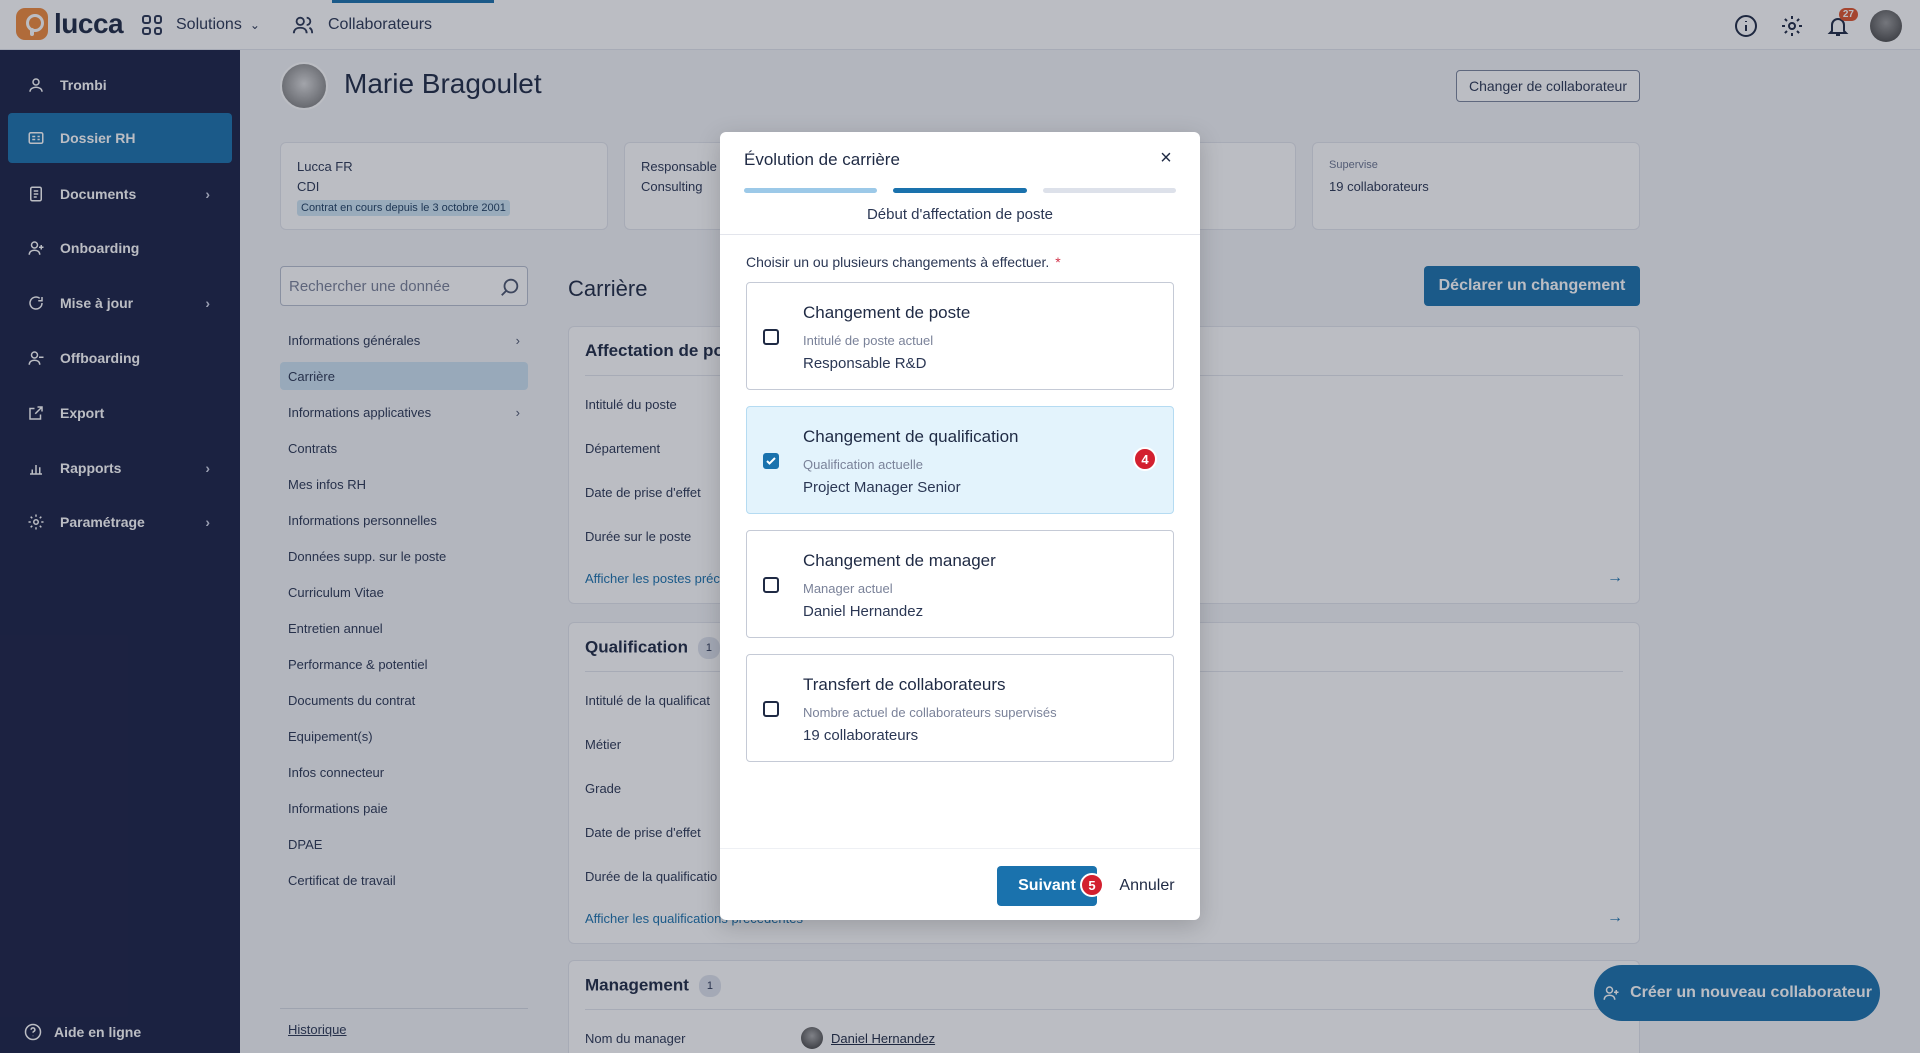  I want to click on option-title: Transfert de collaborateurs, so click(904, 684).